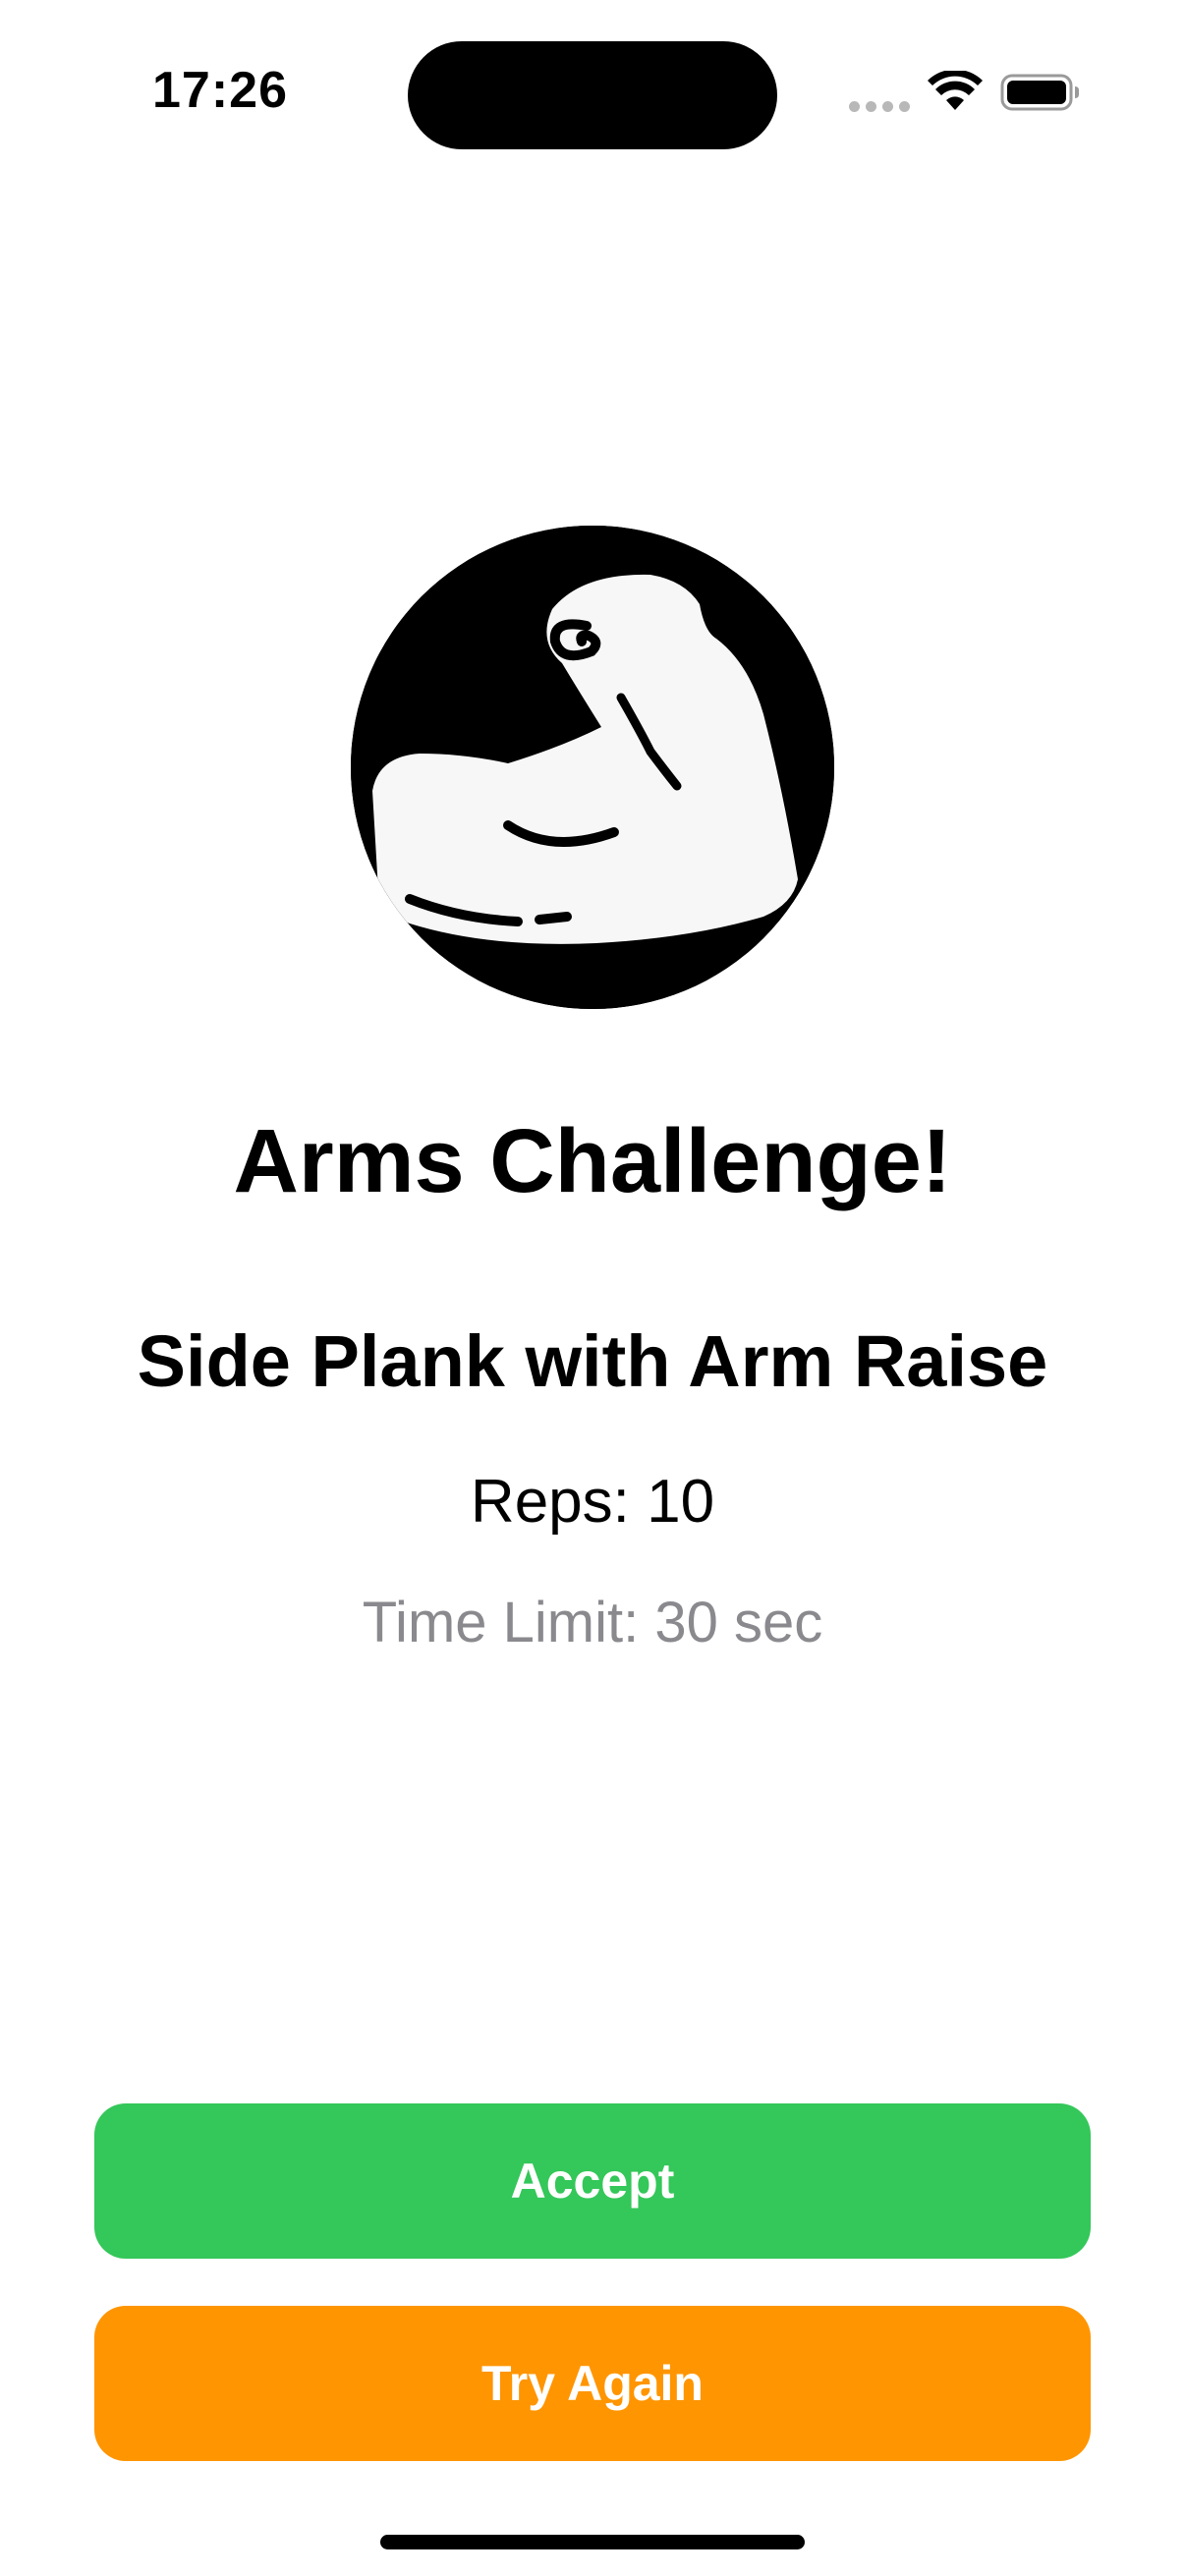 This screenshot has height=2576, width=1185. I want to click on battery-icon, so click(1040, 92).